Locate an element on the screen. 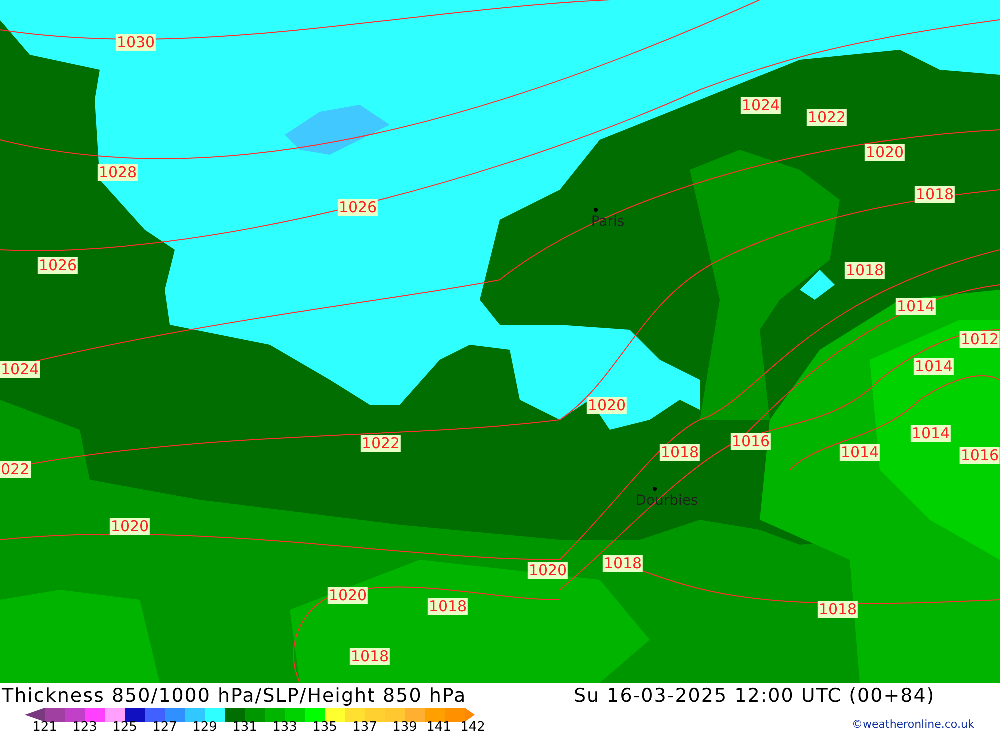  legend-label: 121 is located at coordinates (45, 727).